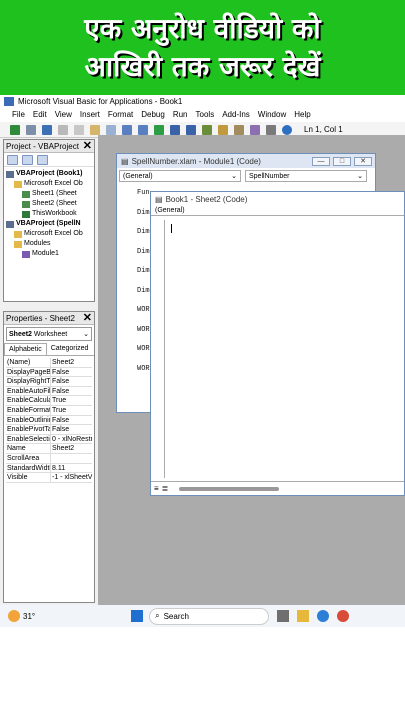 This screenshot has width=405, height=720. What do you see at coordinates (306, 176) in the screenshot?
I see `procedure-combo: SpellNumber ⌄` at bounding box center [306, 176].